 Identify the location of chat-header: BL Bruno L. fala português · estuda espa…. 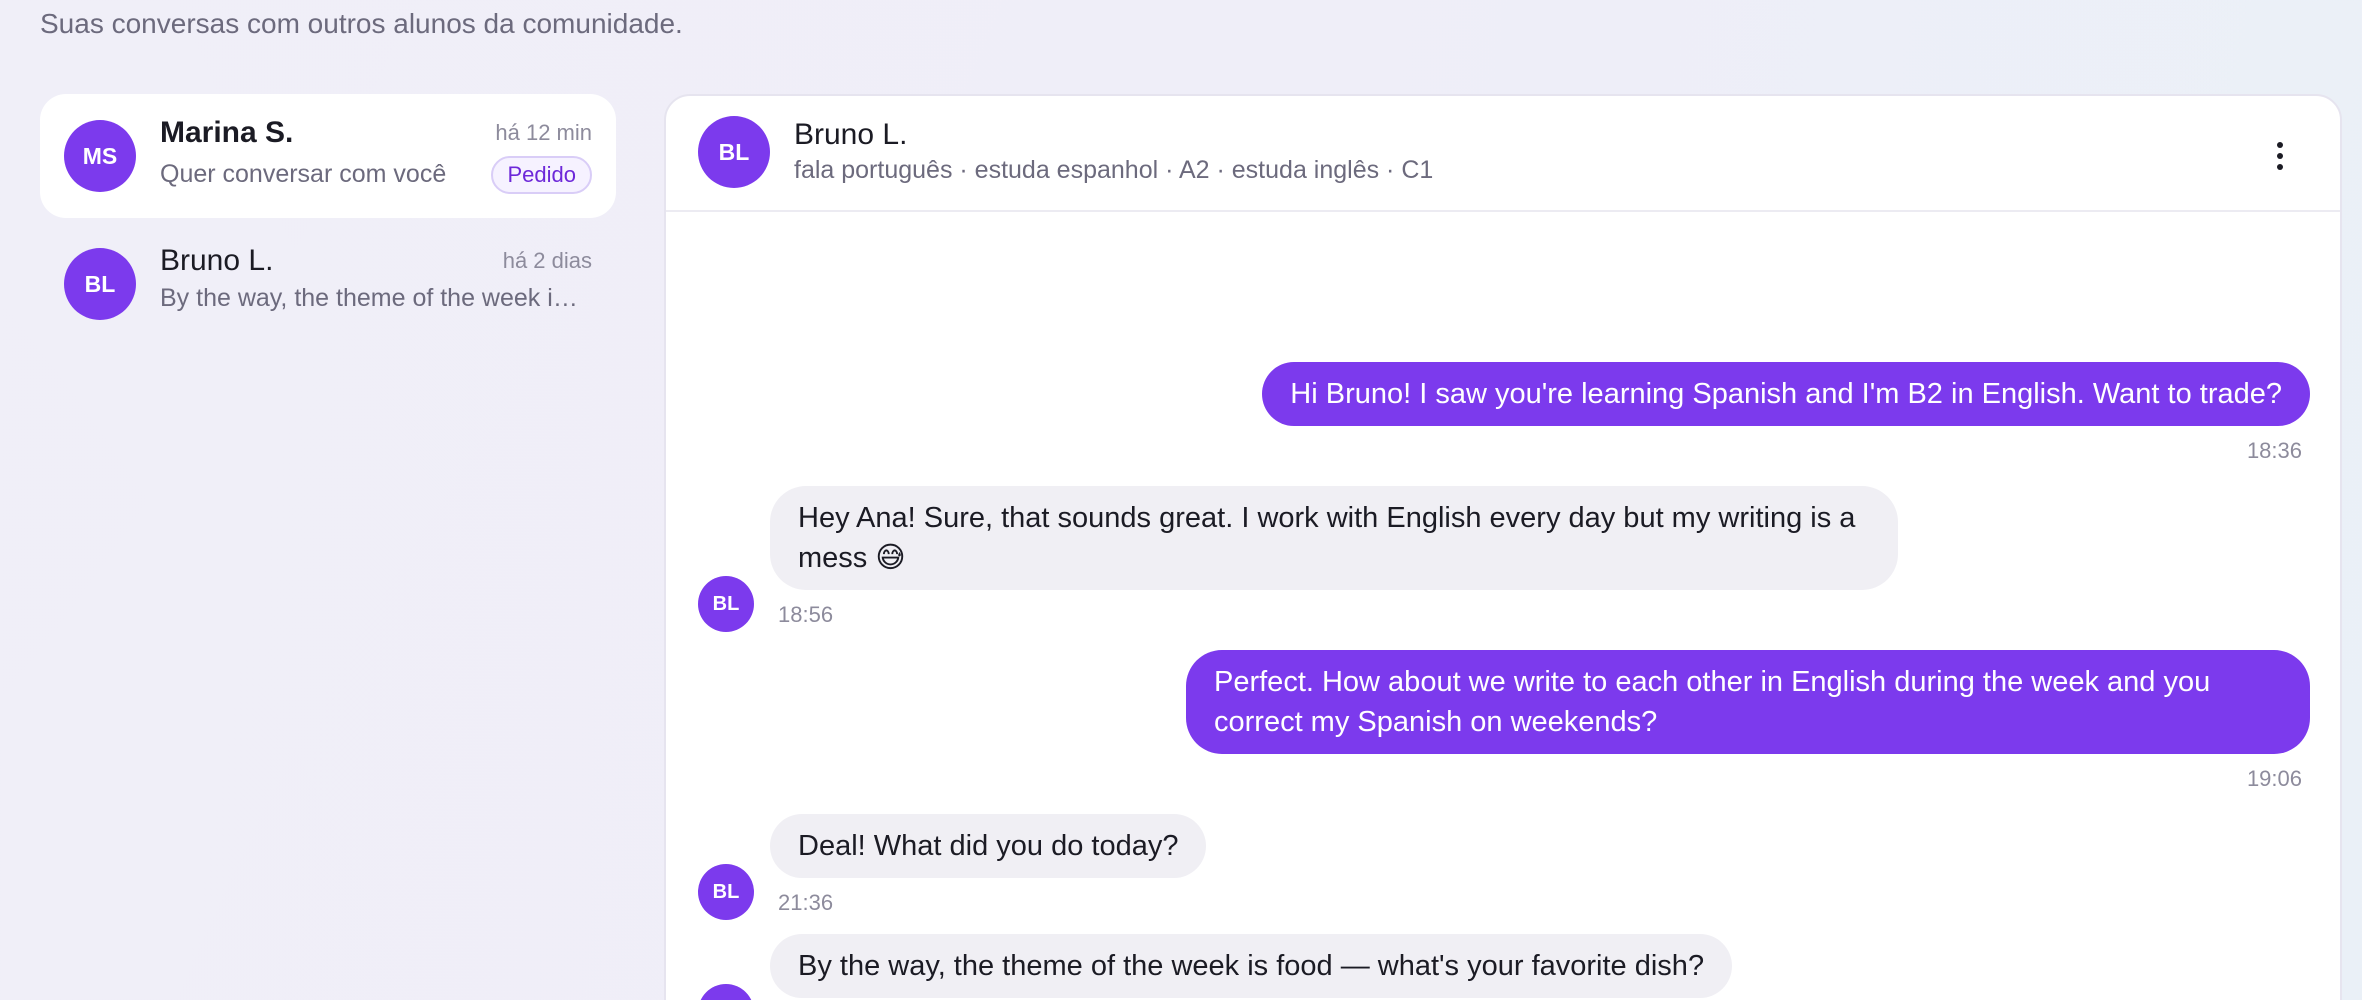
(1503, 154).